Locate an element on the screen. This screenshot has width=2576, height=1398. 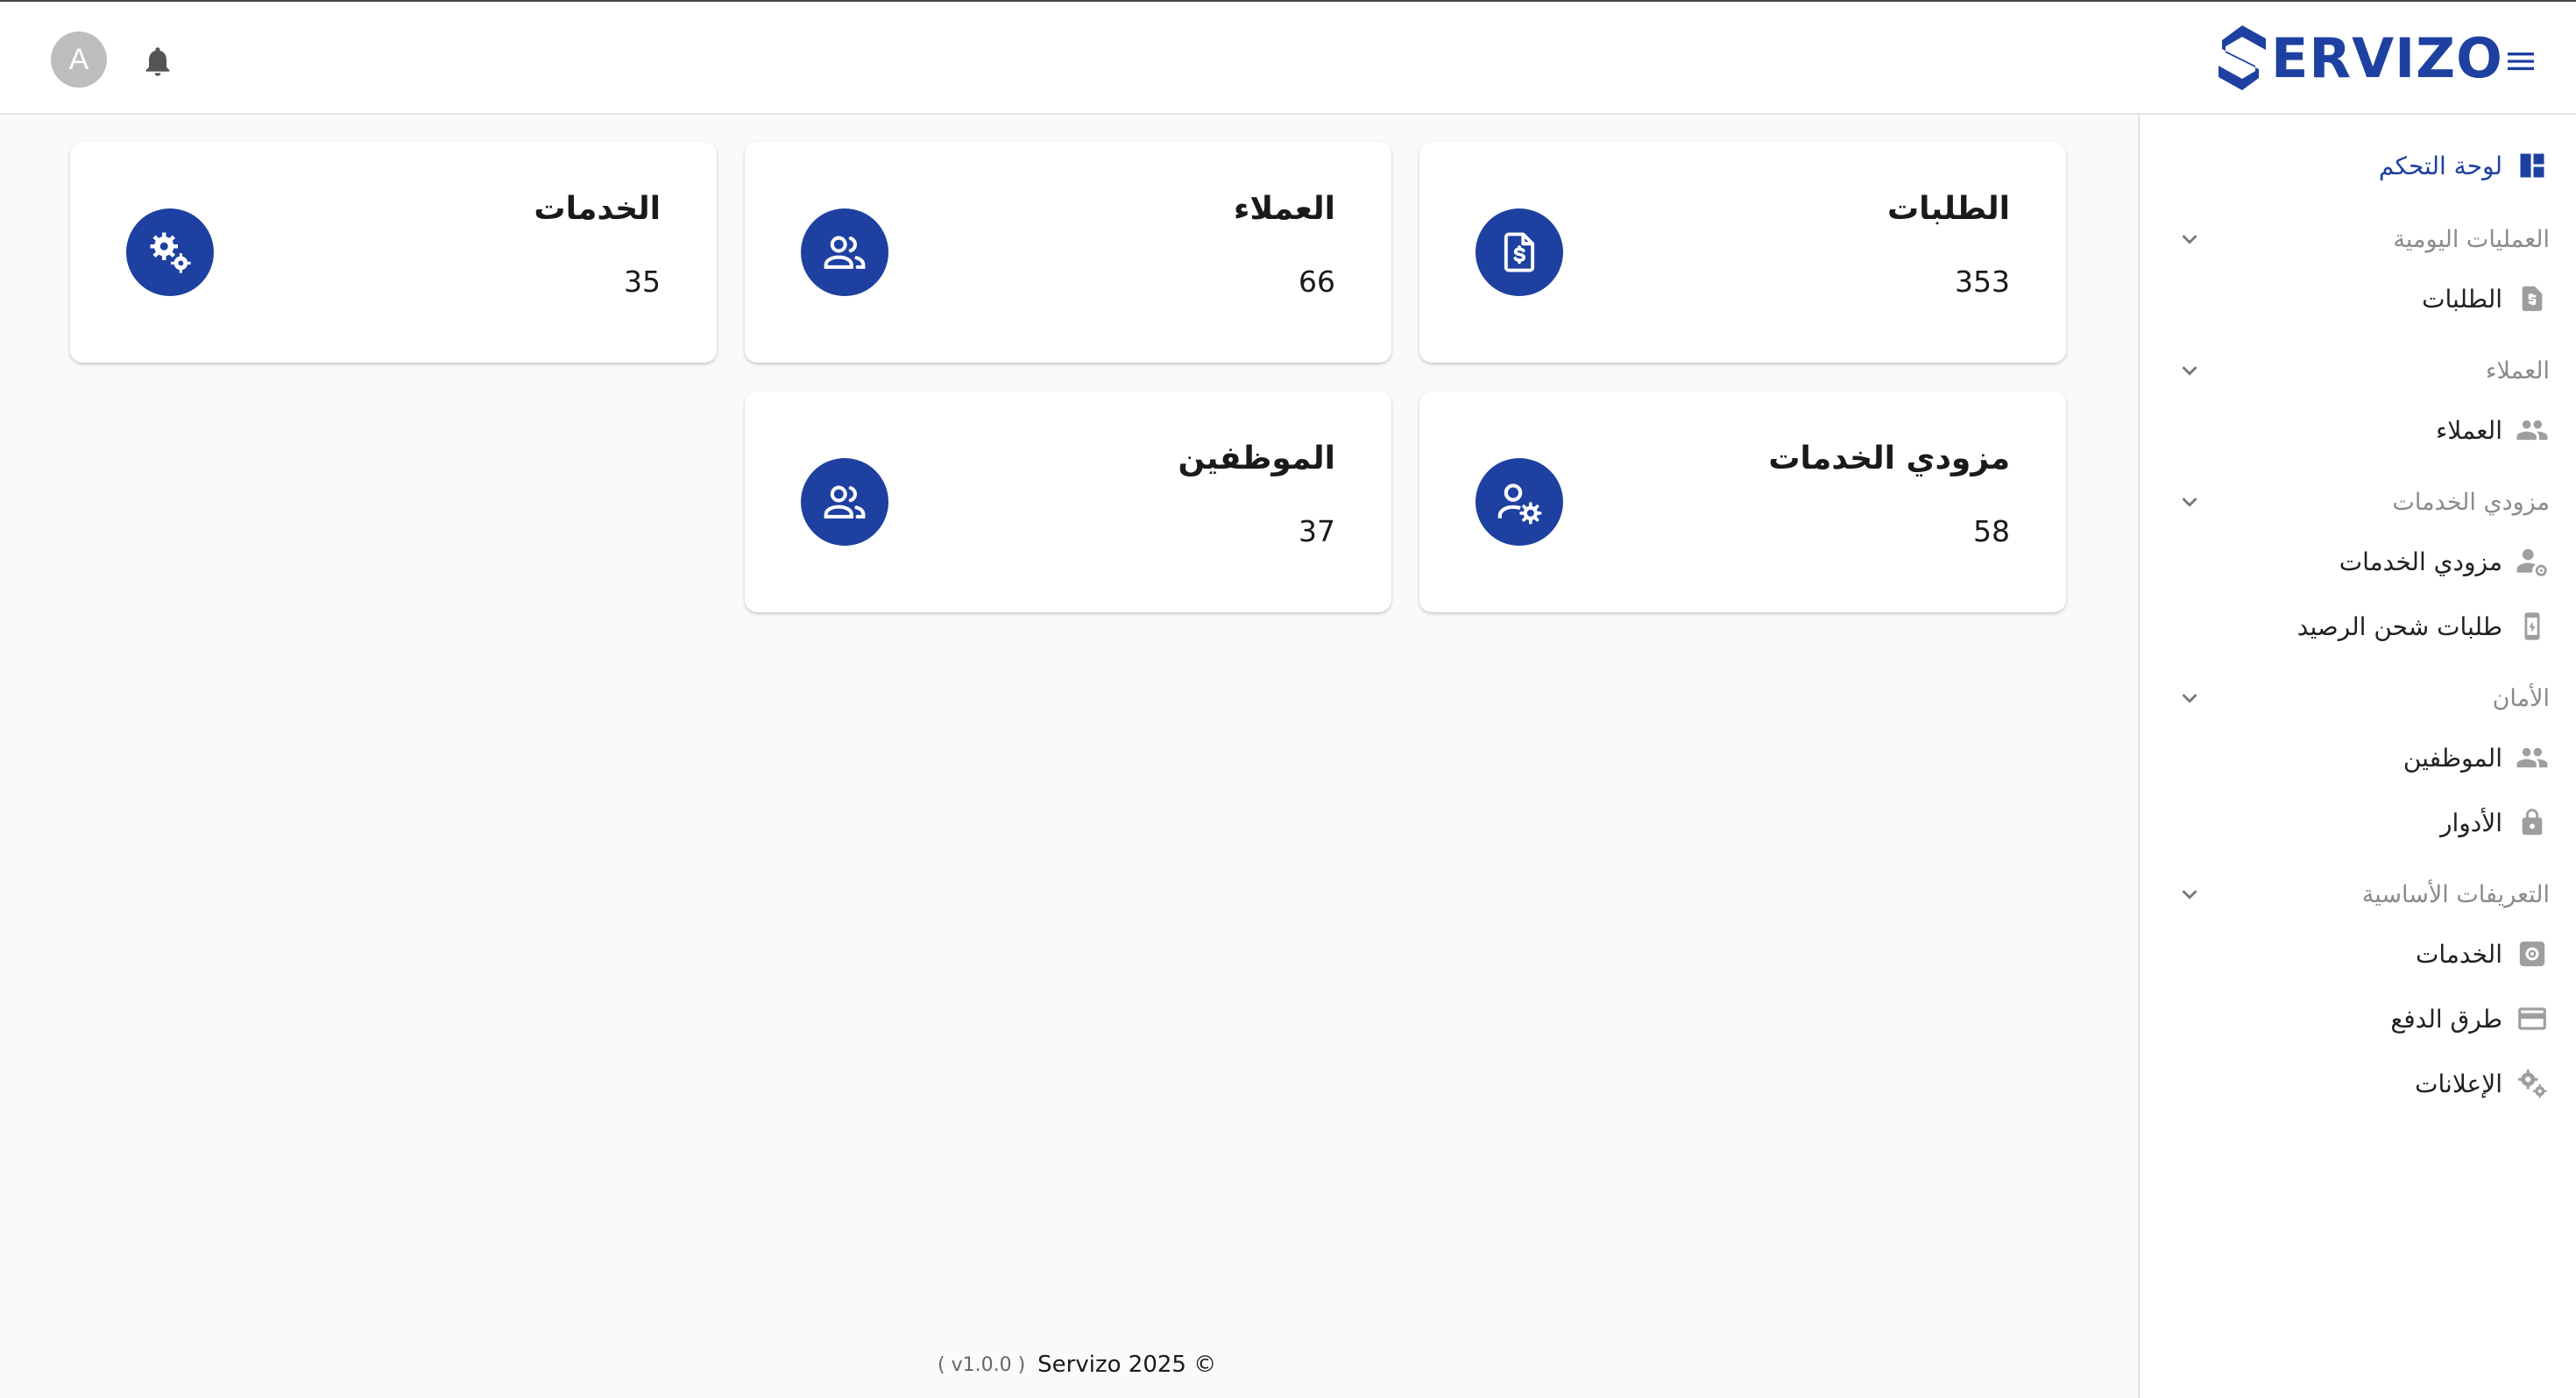
servizo-logo: ERVIZO is located at coordinates (2359, 58).